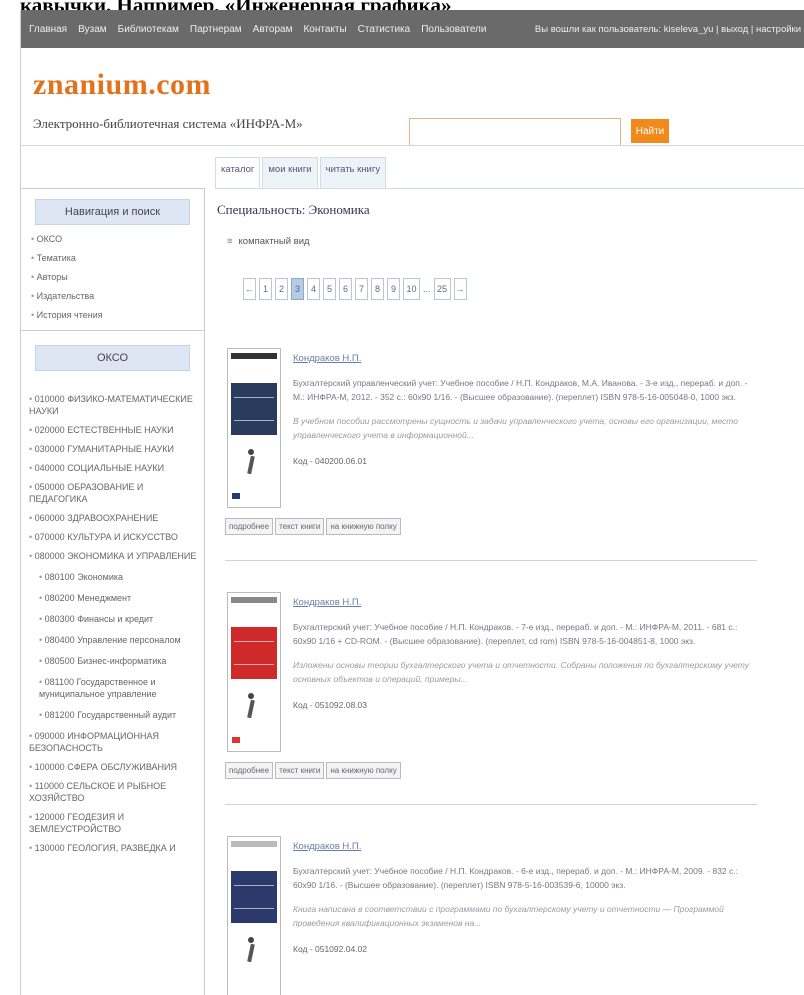 This screenshot has width=804, height=995. I want to click on nav-item-libraries: Библиотекам, so click(148, 29).